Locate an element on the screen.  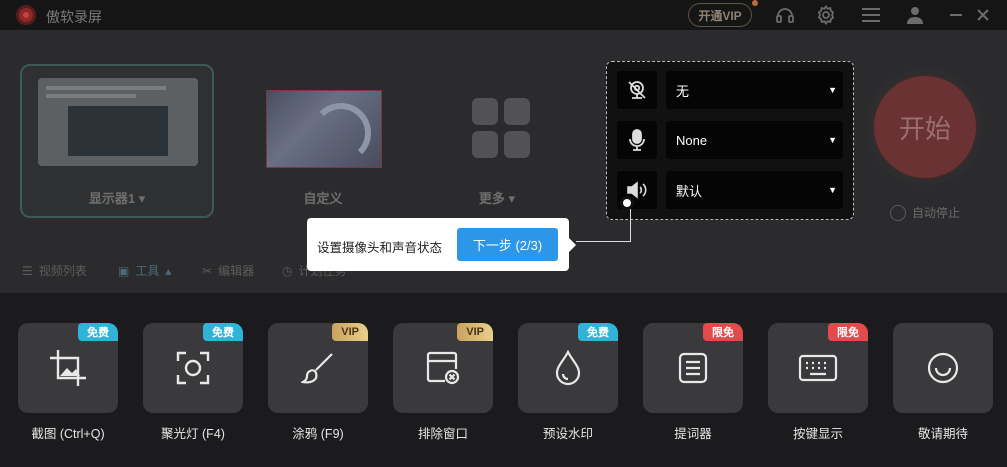
spotlight-icon is located at coordinates (193, 368).